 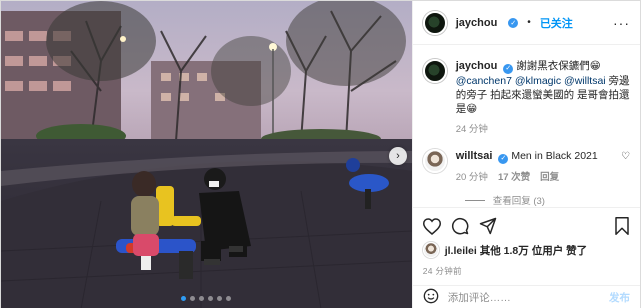 I want to click on view-replies-button: 查看回复 (3), so click(x=547, y=200).